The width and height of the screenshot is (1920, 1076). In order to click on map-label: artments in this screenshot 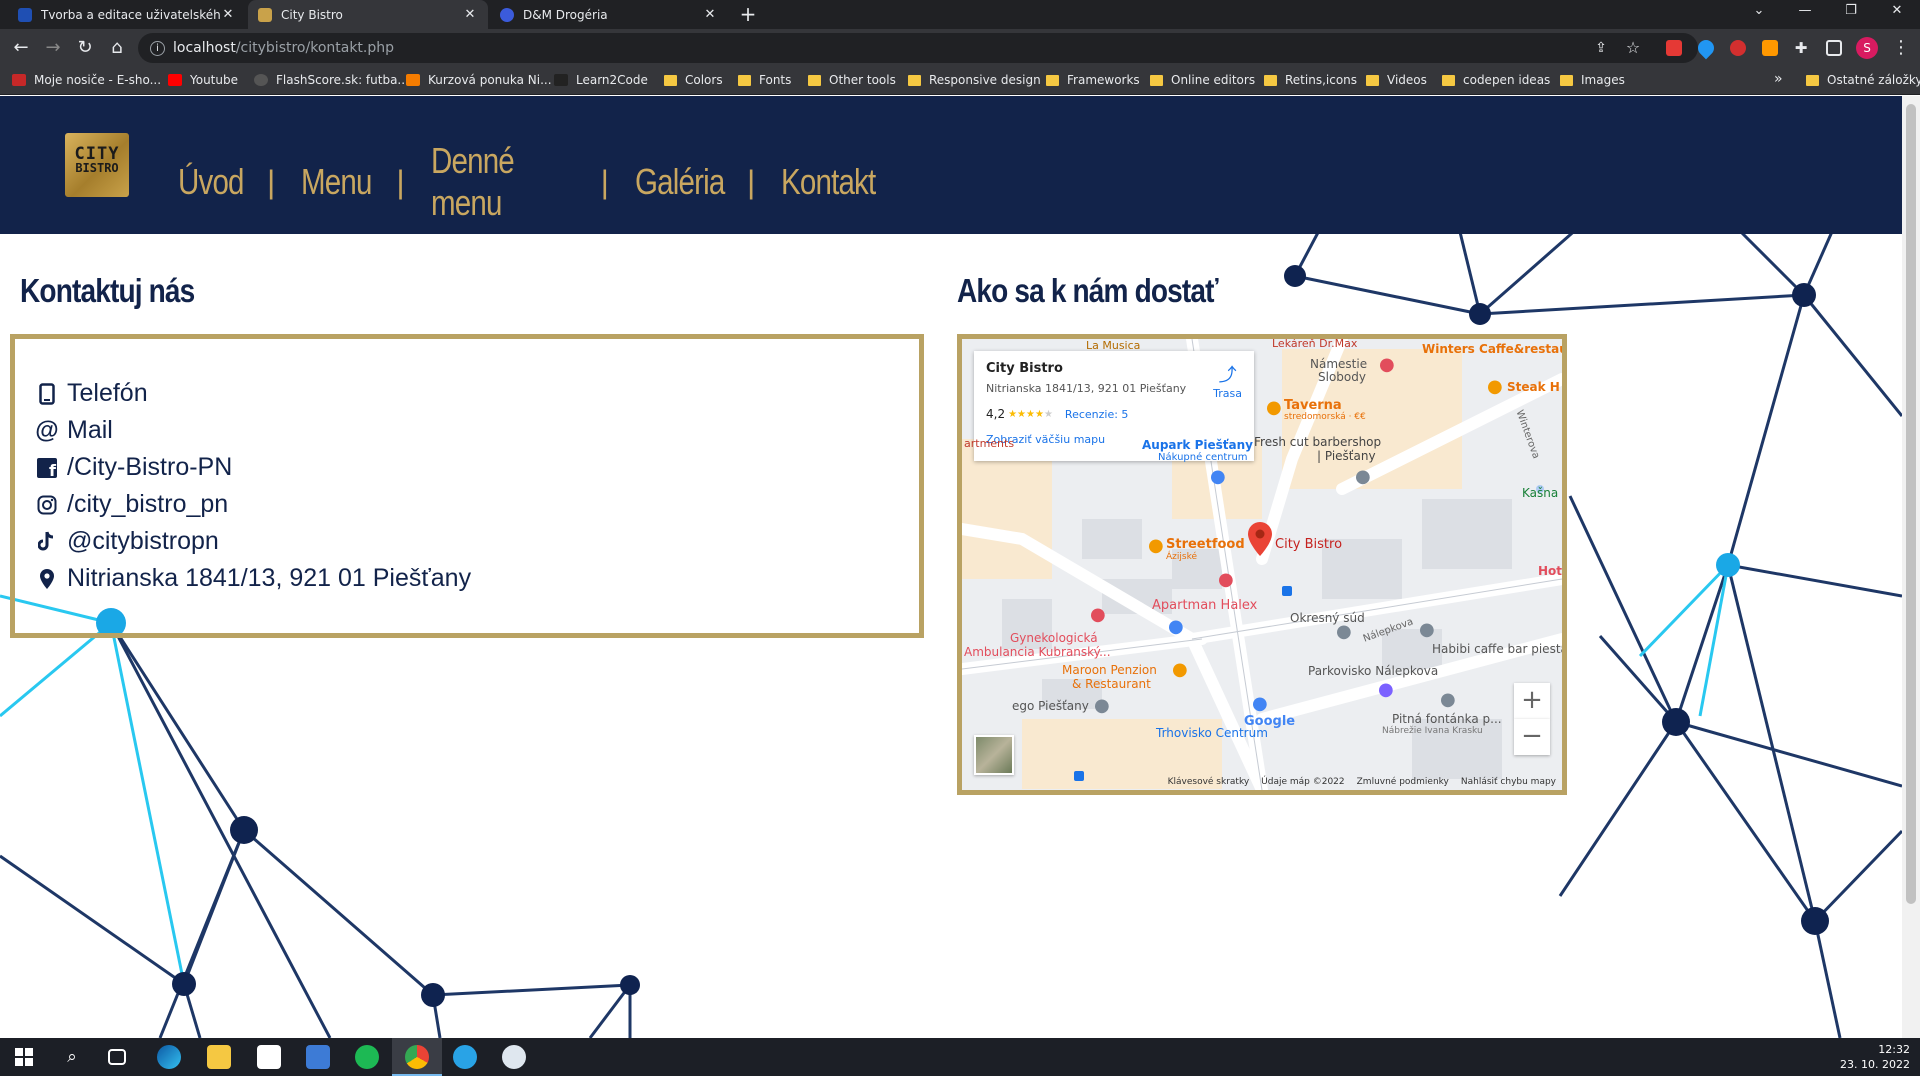, I will do `click(989, 443)`.